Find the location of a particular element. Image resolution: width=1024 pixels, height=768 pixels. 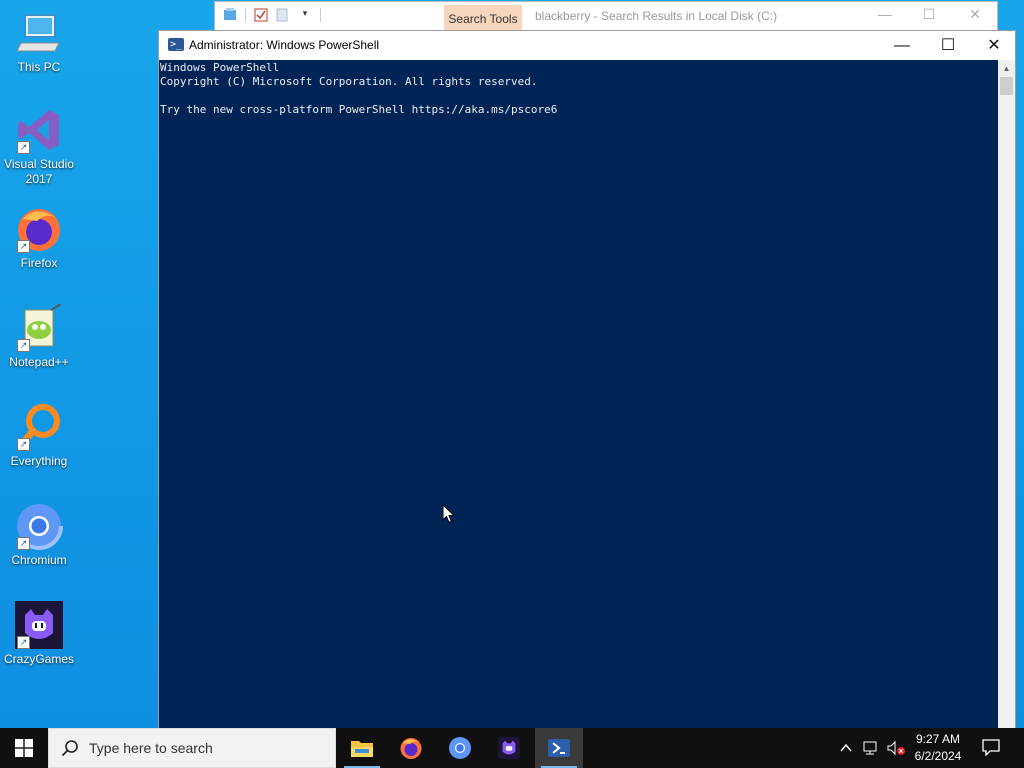

desktop-icon-firefox: ↗ Firefox is located at coordinates (39, 238).